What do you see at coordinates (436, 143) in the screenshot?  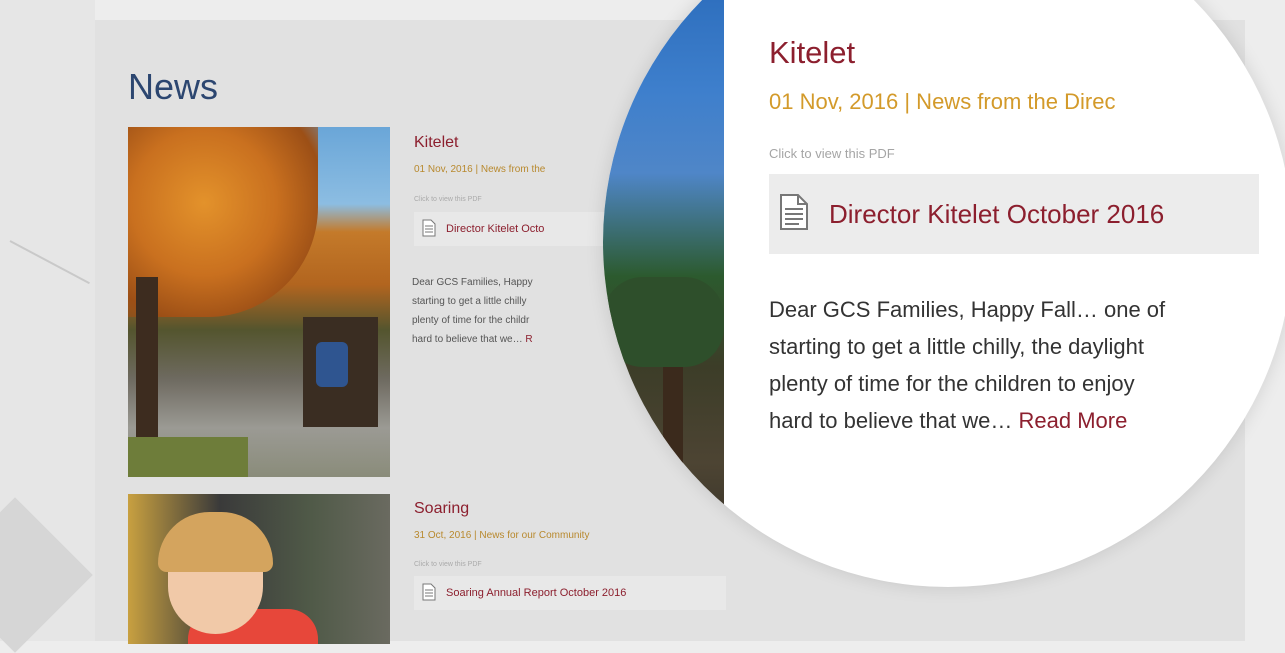 I see `article-title-kitelet: Kitelet` at bounding box center [436, 143].